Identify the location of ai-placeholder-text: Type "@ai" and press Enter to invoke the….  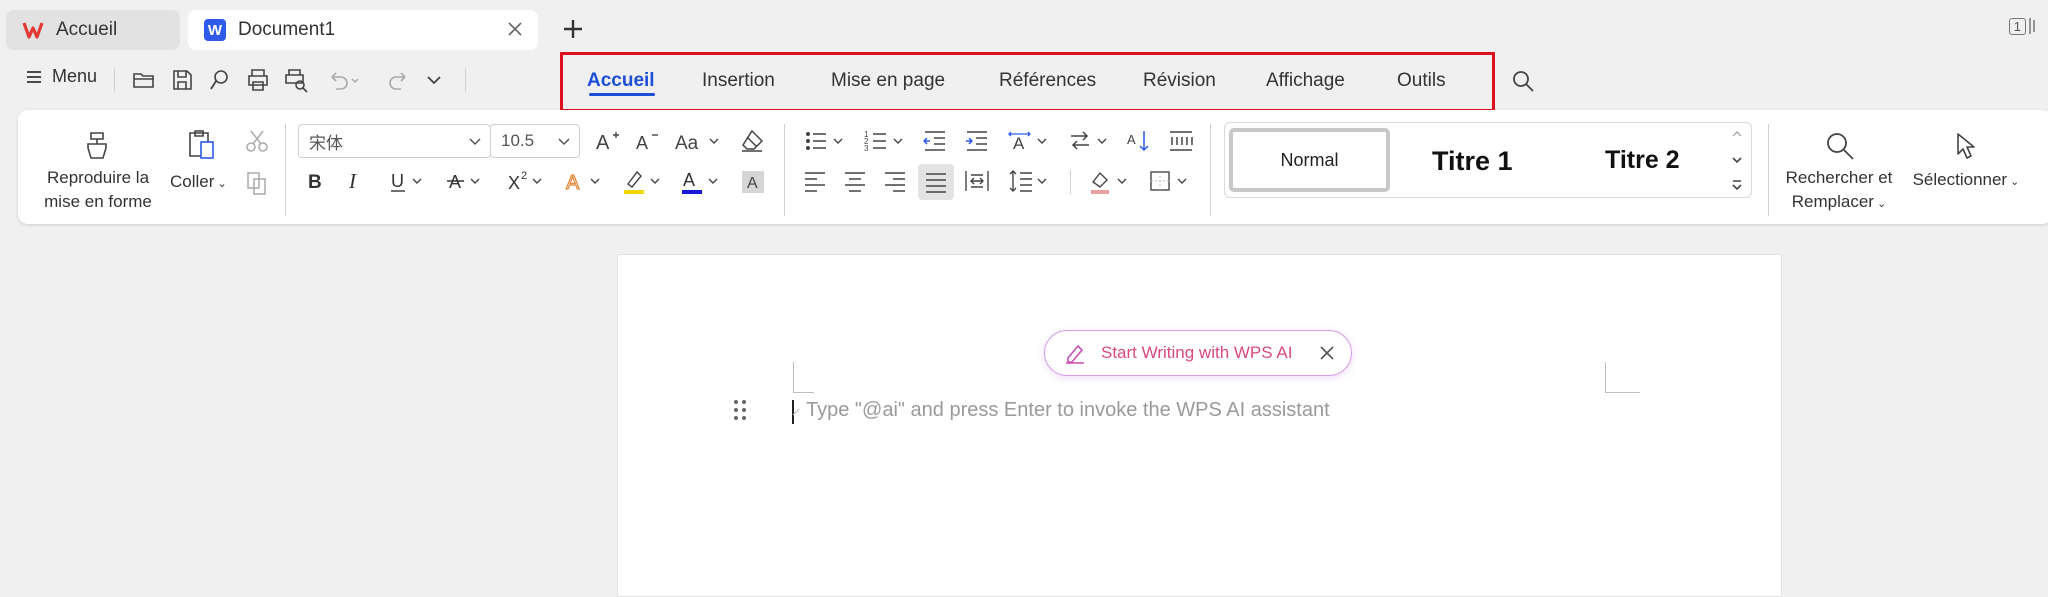
(1068, 410).